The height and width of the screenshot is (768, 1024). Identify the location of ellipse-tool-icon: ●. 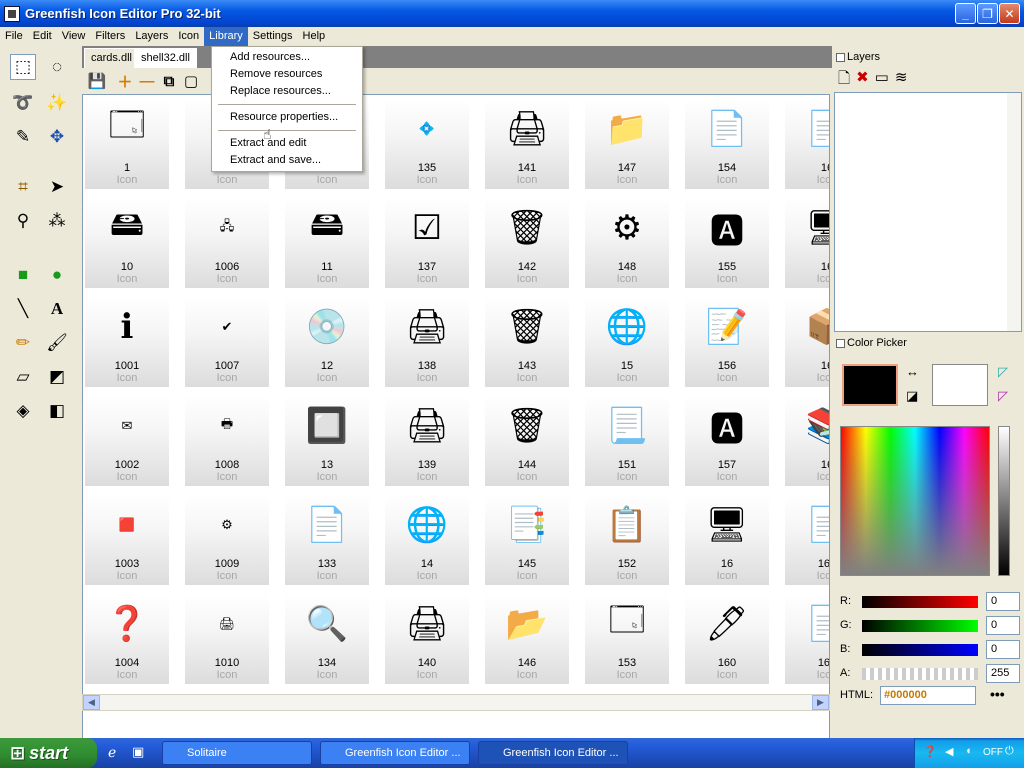
(57, 275).